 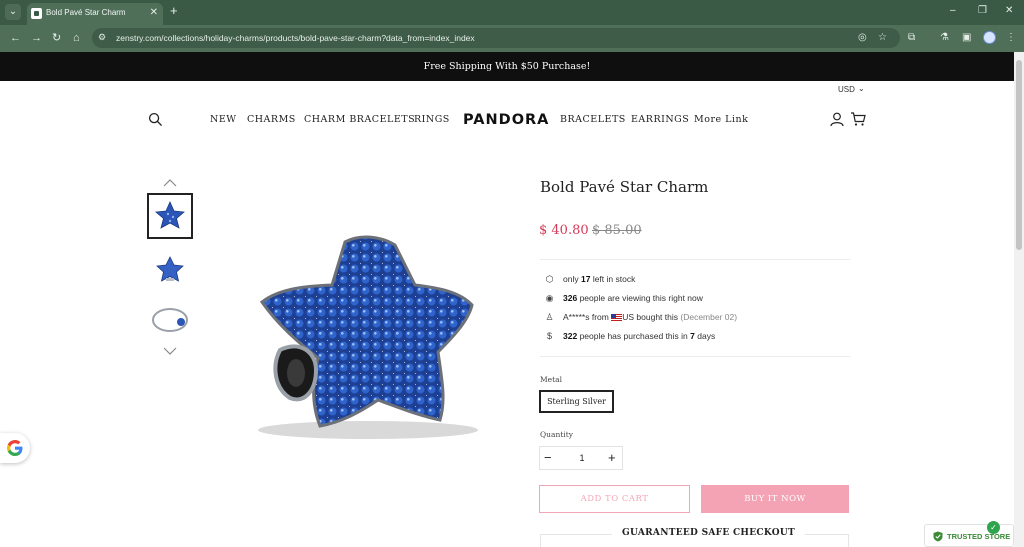 I want to click on purchased-days: 7, so click(x=692, y=336).